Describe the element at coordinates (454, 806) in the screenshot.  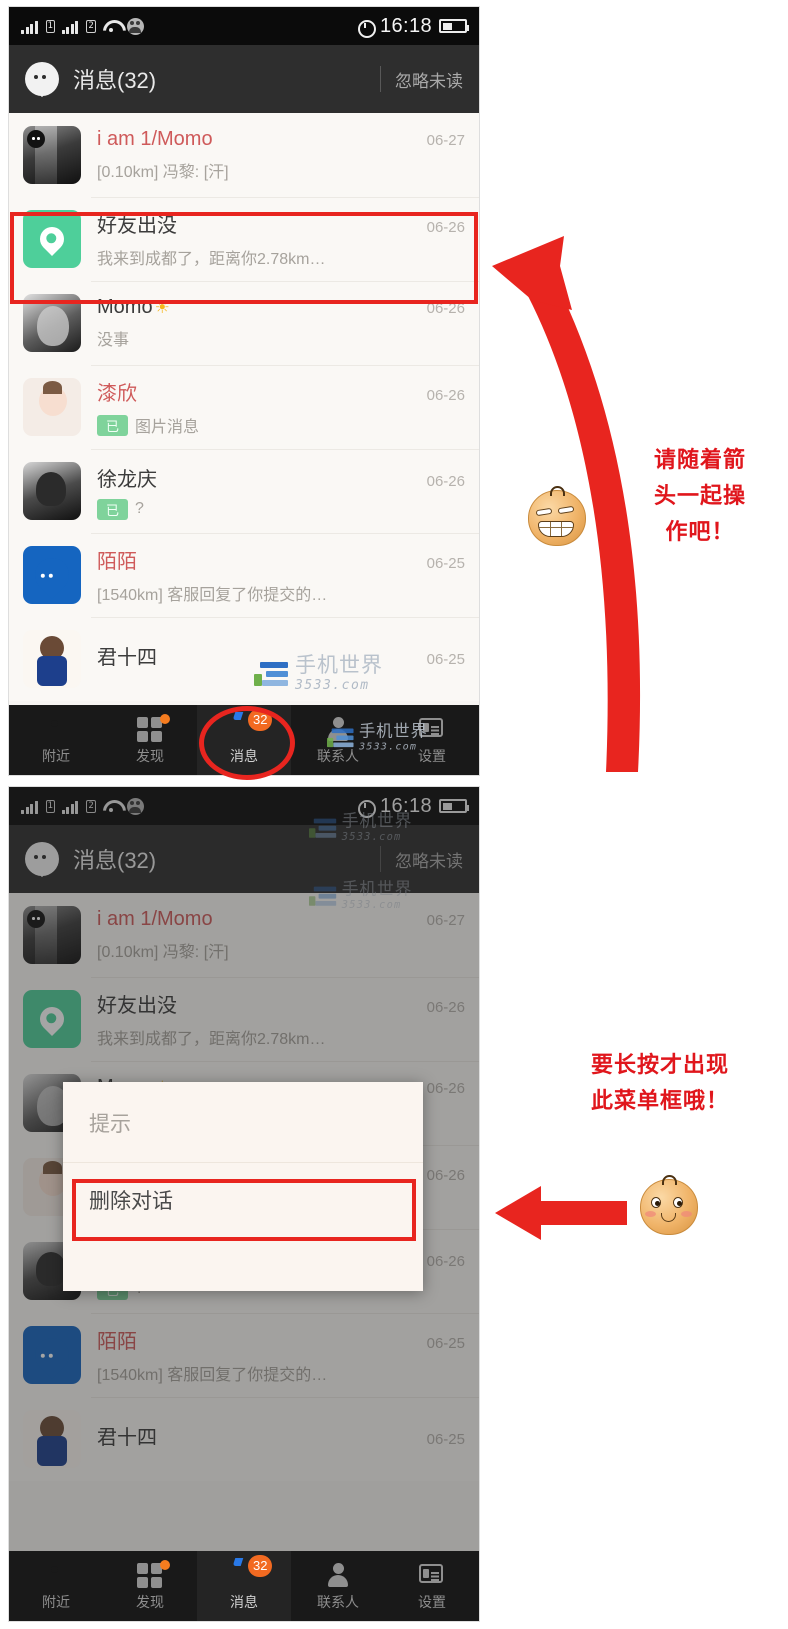
I see `battery-icon` at that location.